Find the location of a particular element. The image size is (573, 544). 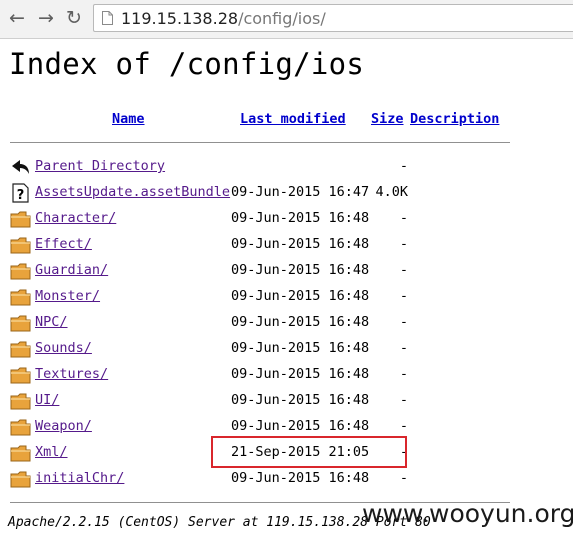

page-icon is located at coordinates (107, 18).